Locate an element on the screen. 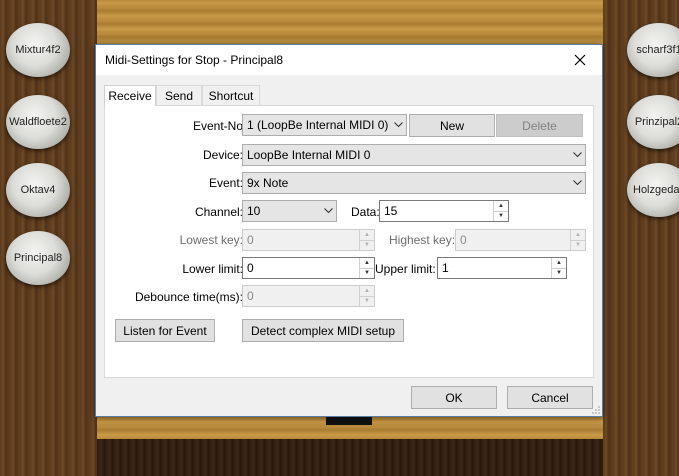 This screenshot has width=679, height=476. new-button: New is located at coordinates (452, 125).